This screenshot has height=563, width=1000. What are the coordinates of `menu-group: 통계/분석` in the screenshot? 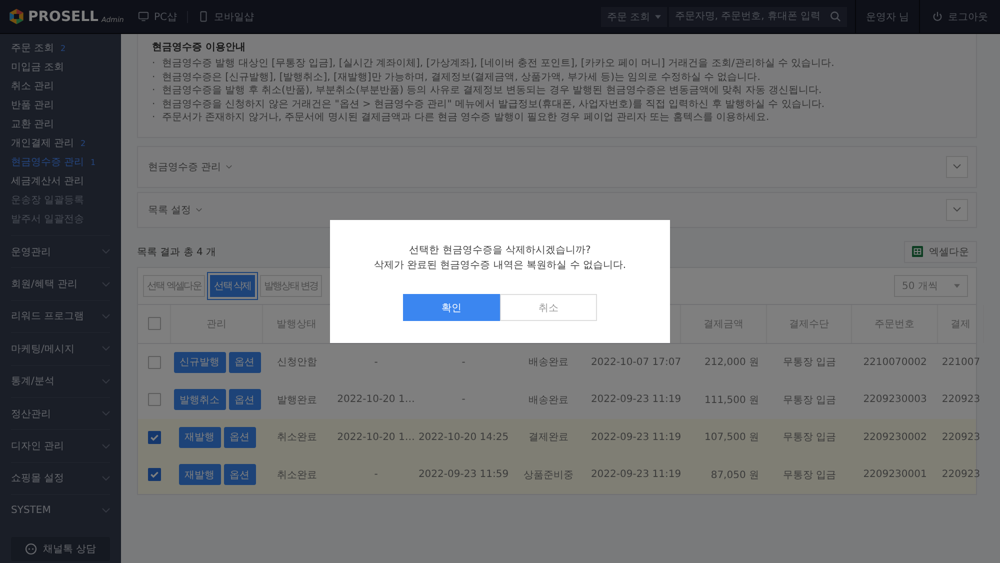 It's located at (32, 381).